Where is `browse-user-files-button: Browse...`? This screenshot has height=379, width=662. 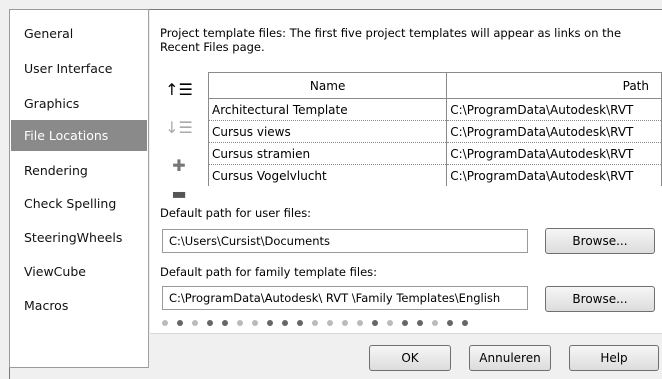 browse-user-files-button: Browse... is located at coordinates (600, 241).